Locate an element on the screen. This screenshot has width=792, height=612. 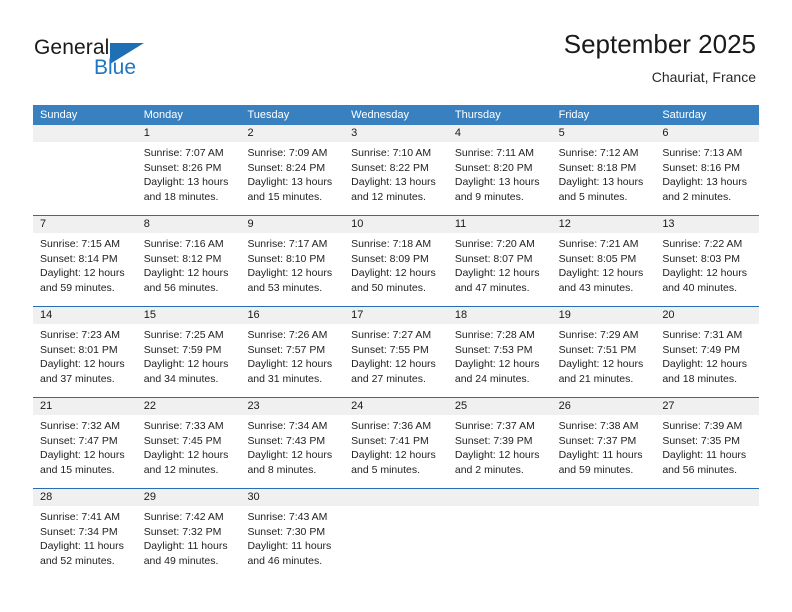
day-number: 24 is located at coordinates (396, 406).